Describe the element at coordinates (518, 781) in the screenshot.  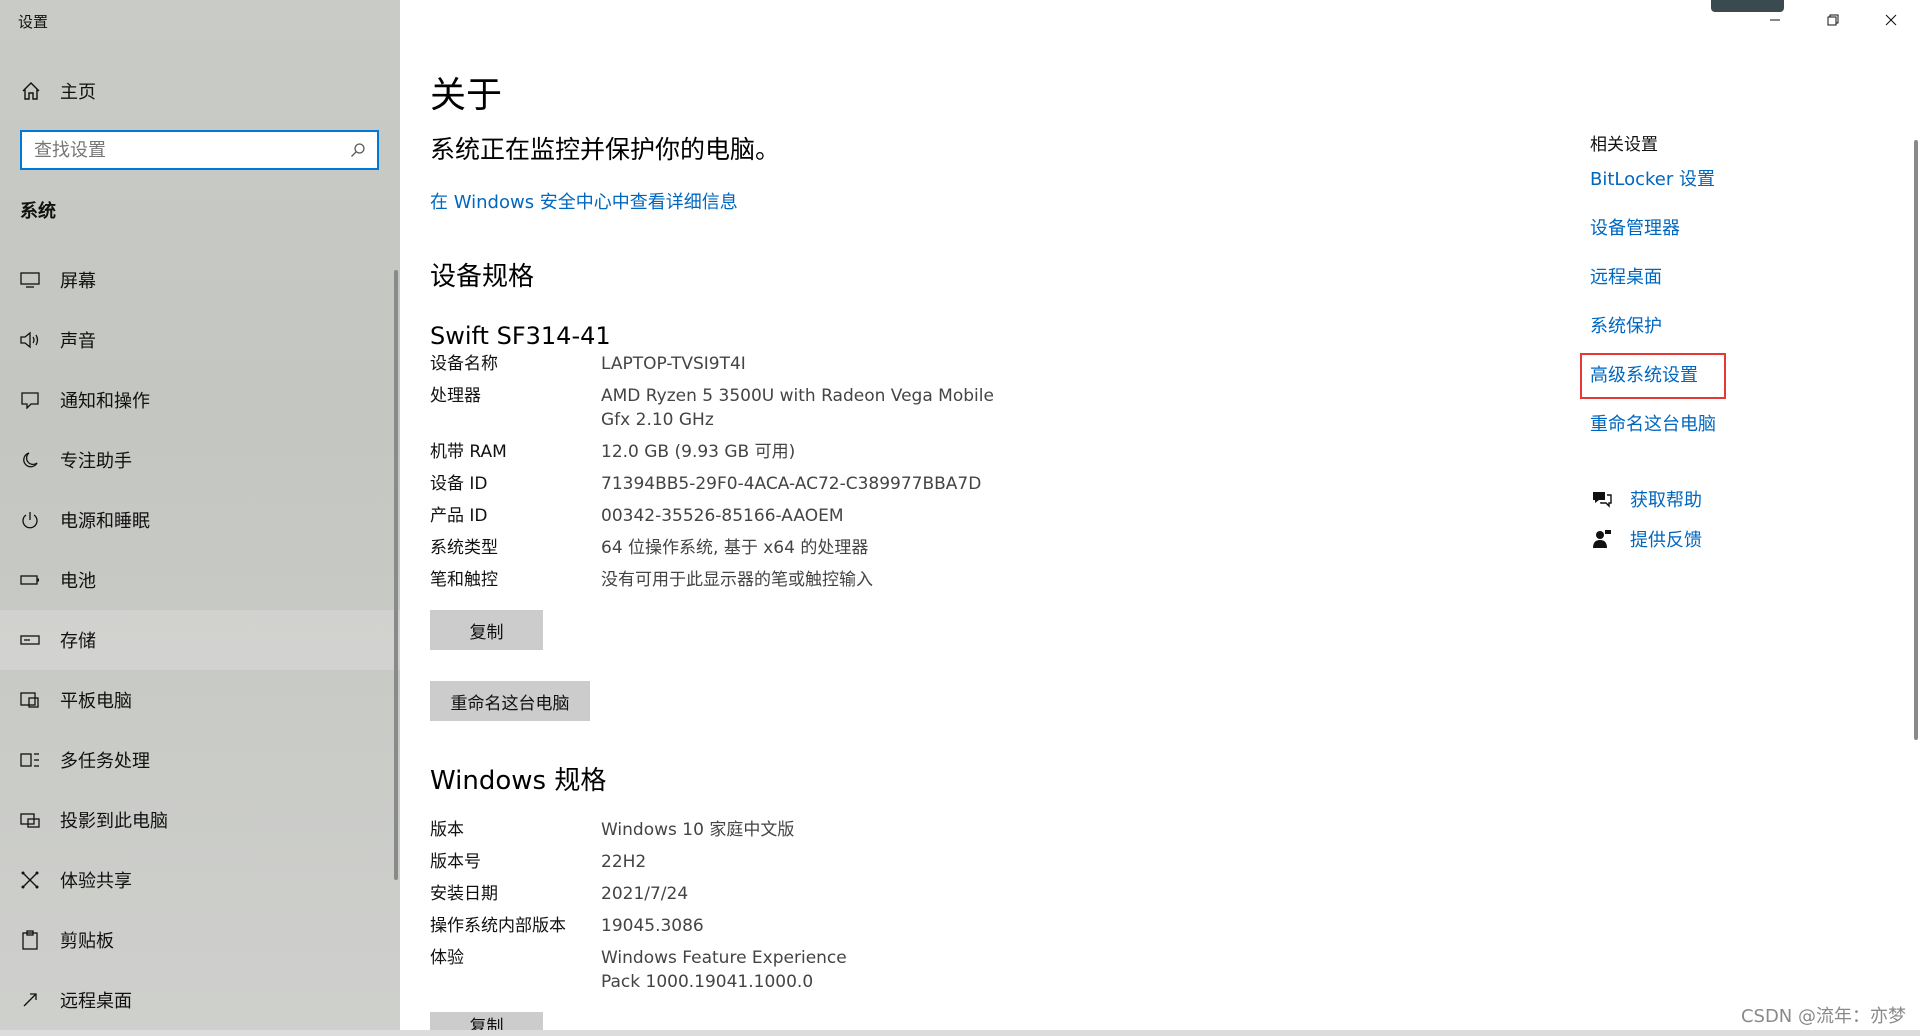
I see `windows-spec-title: Windows 规格` at that location.